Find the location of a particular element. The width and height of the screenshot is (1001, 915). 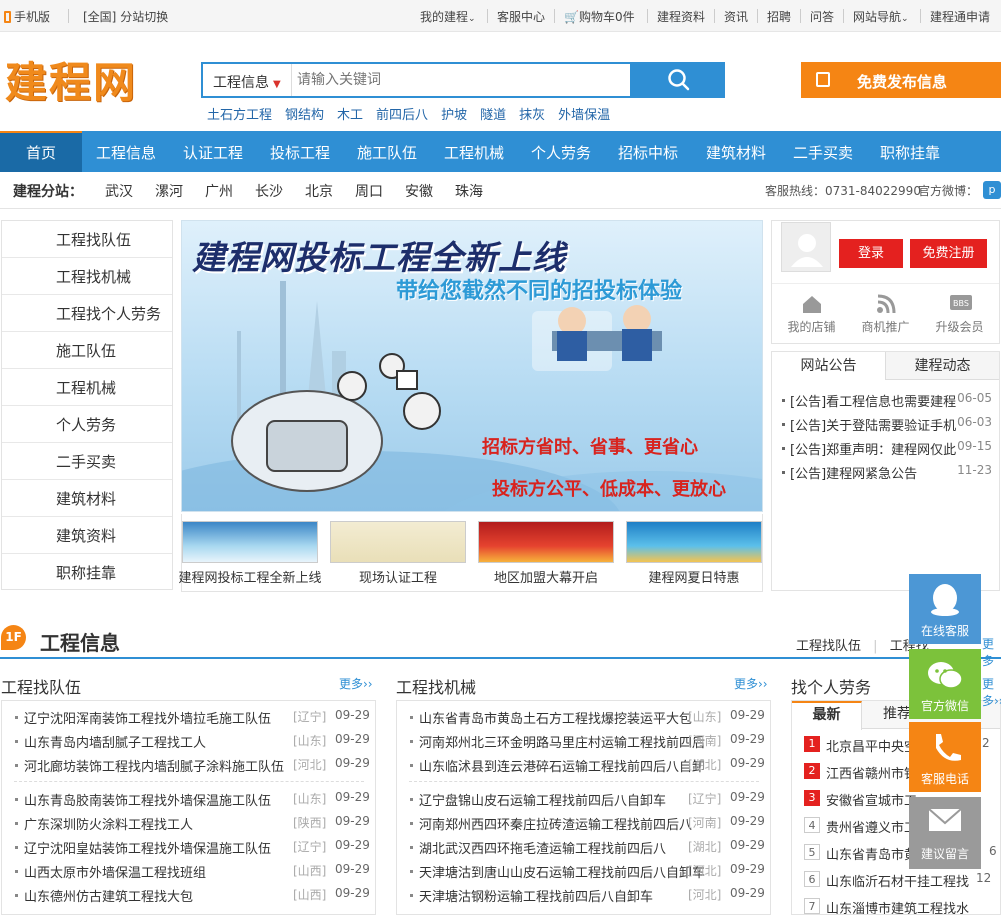

publish-button: 免费发布信息 is located at coordinates (901, 80).